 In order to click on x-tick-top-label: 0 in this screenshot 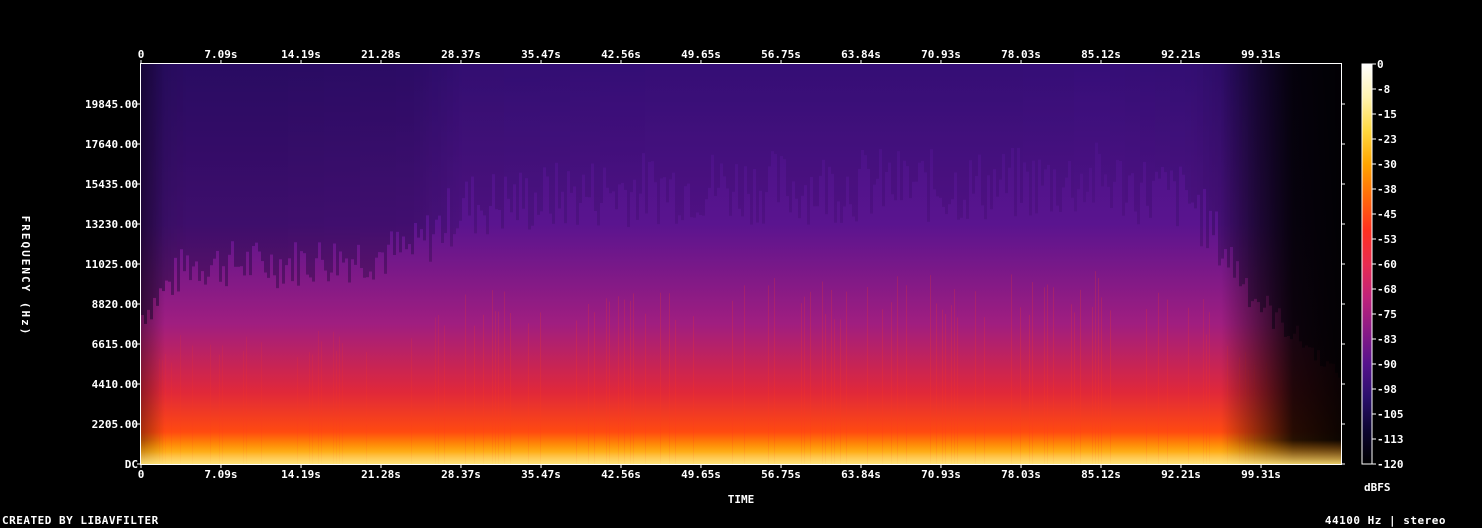, I will do `click(141, 54)`.